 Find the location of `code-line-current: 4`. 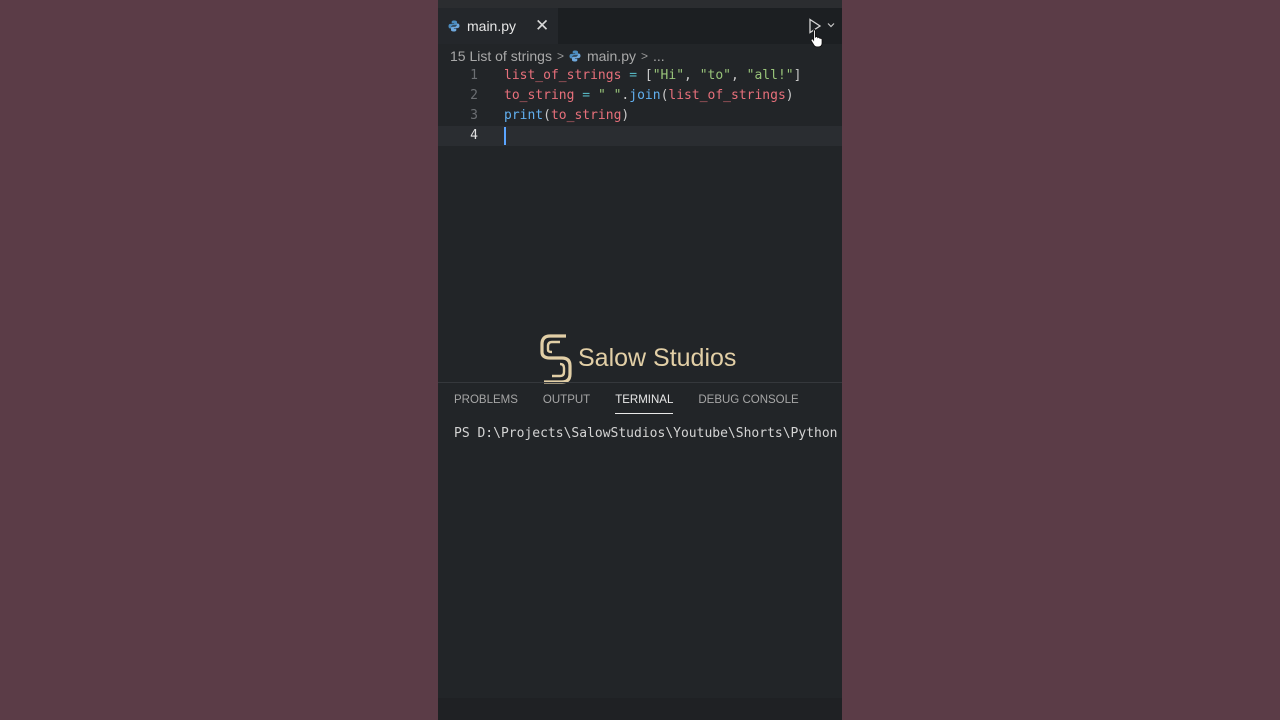

code-line-current: 4 is located at coordinates (640, 136).